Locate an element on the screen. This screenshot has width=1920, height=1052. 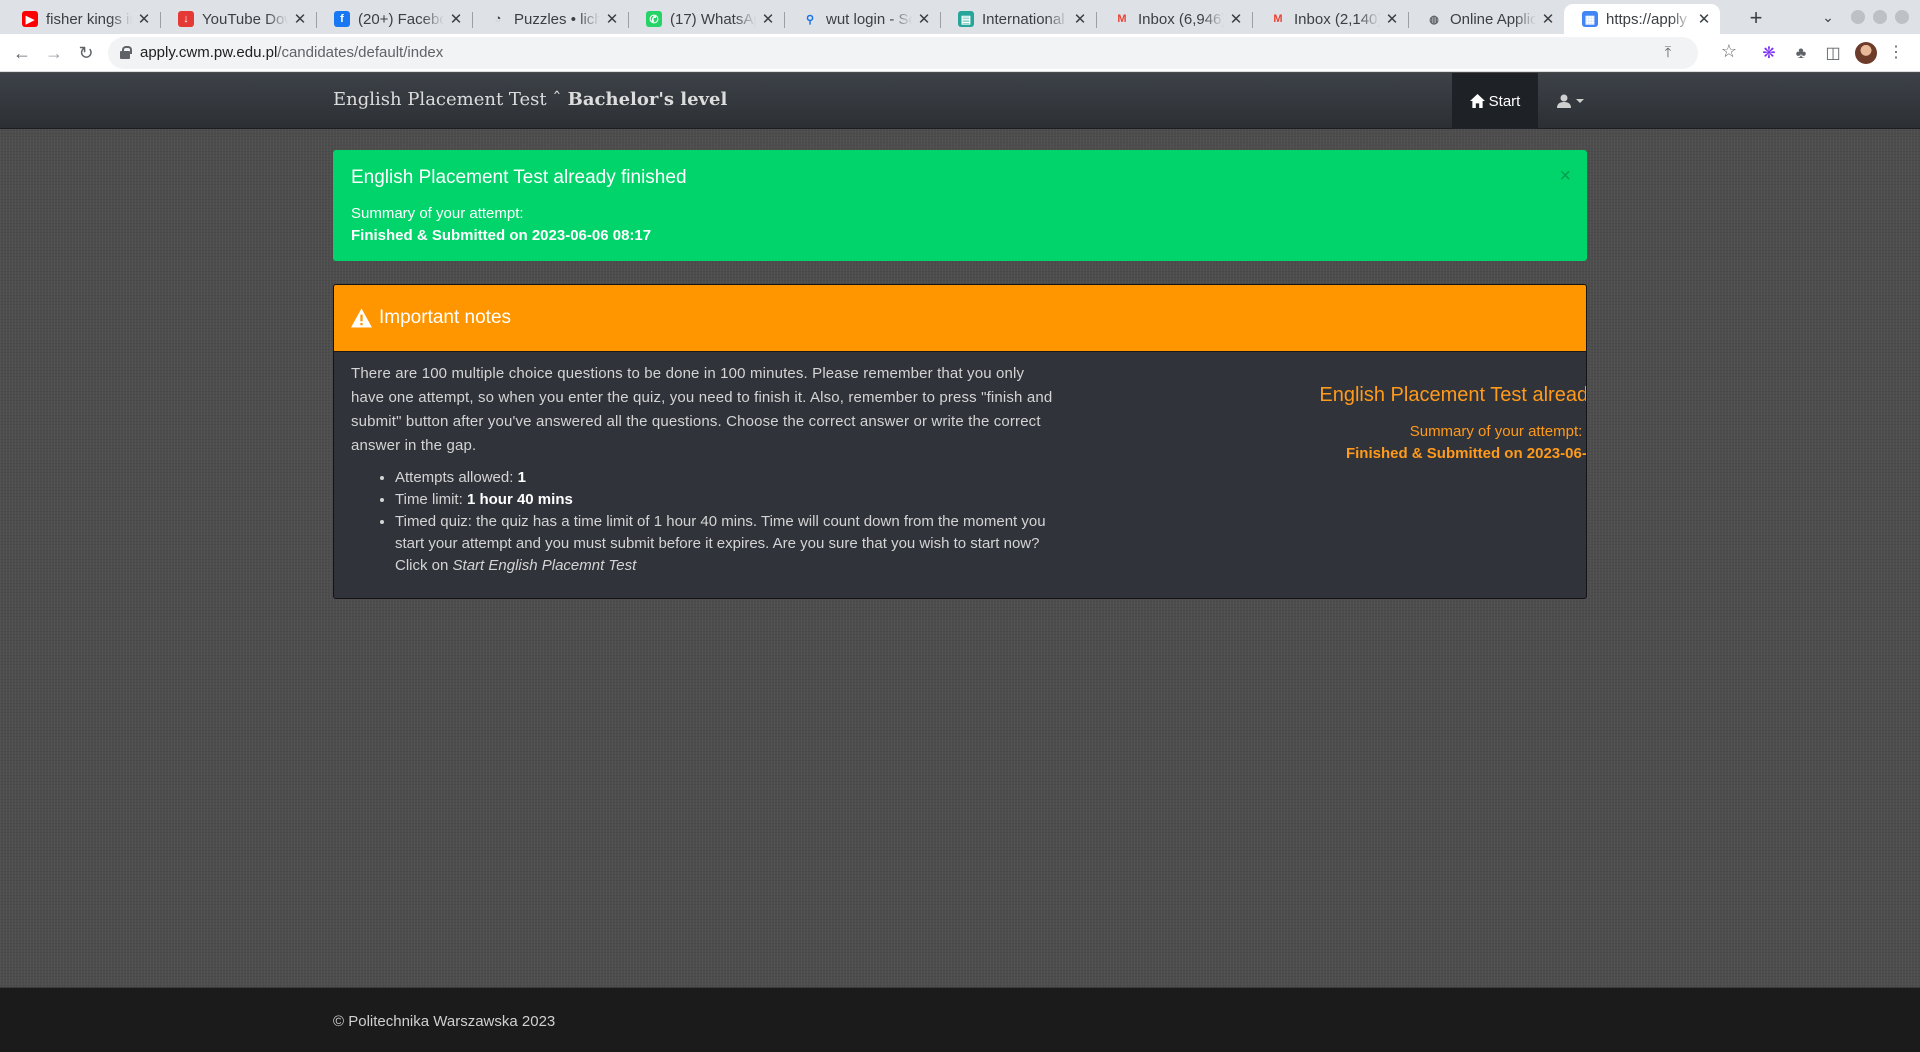
globe-icon: ◍ is located at coordinates (1434, 19).